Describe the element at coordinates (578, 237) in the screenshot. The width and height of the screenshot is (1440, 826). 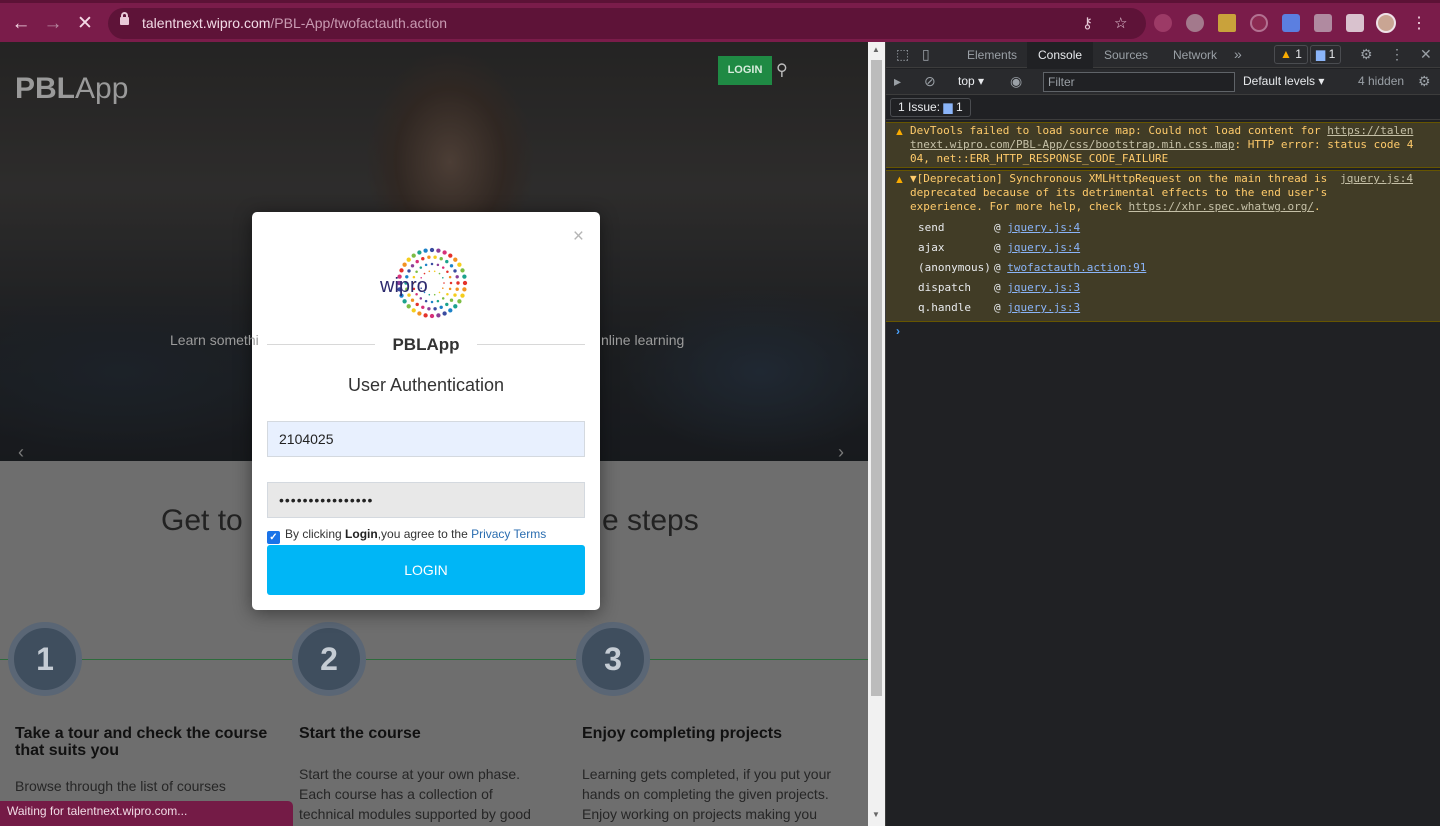
I see `close-icon: ×` at that location.